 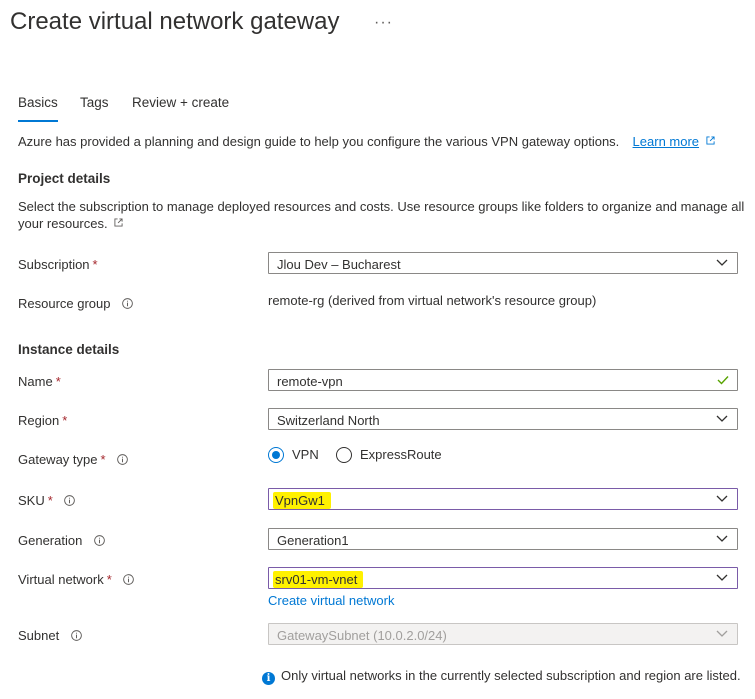 I want to click on subnet-dropdown: GatewaySubnet (10.0.2.0/24), so click(x=503, y=634).